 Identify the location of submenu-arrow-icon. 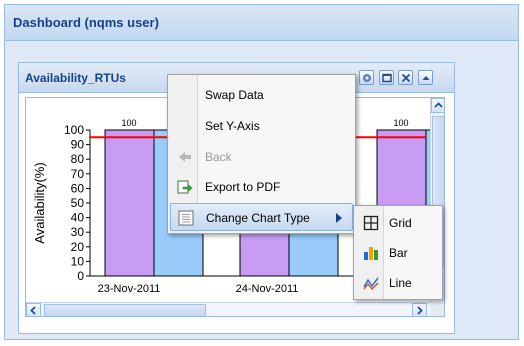
(339, 218).